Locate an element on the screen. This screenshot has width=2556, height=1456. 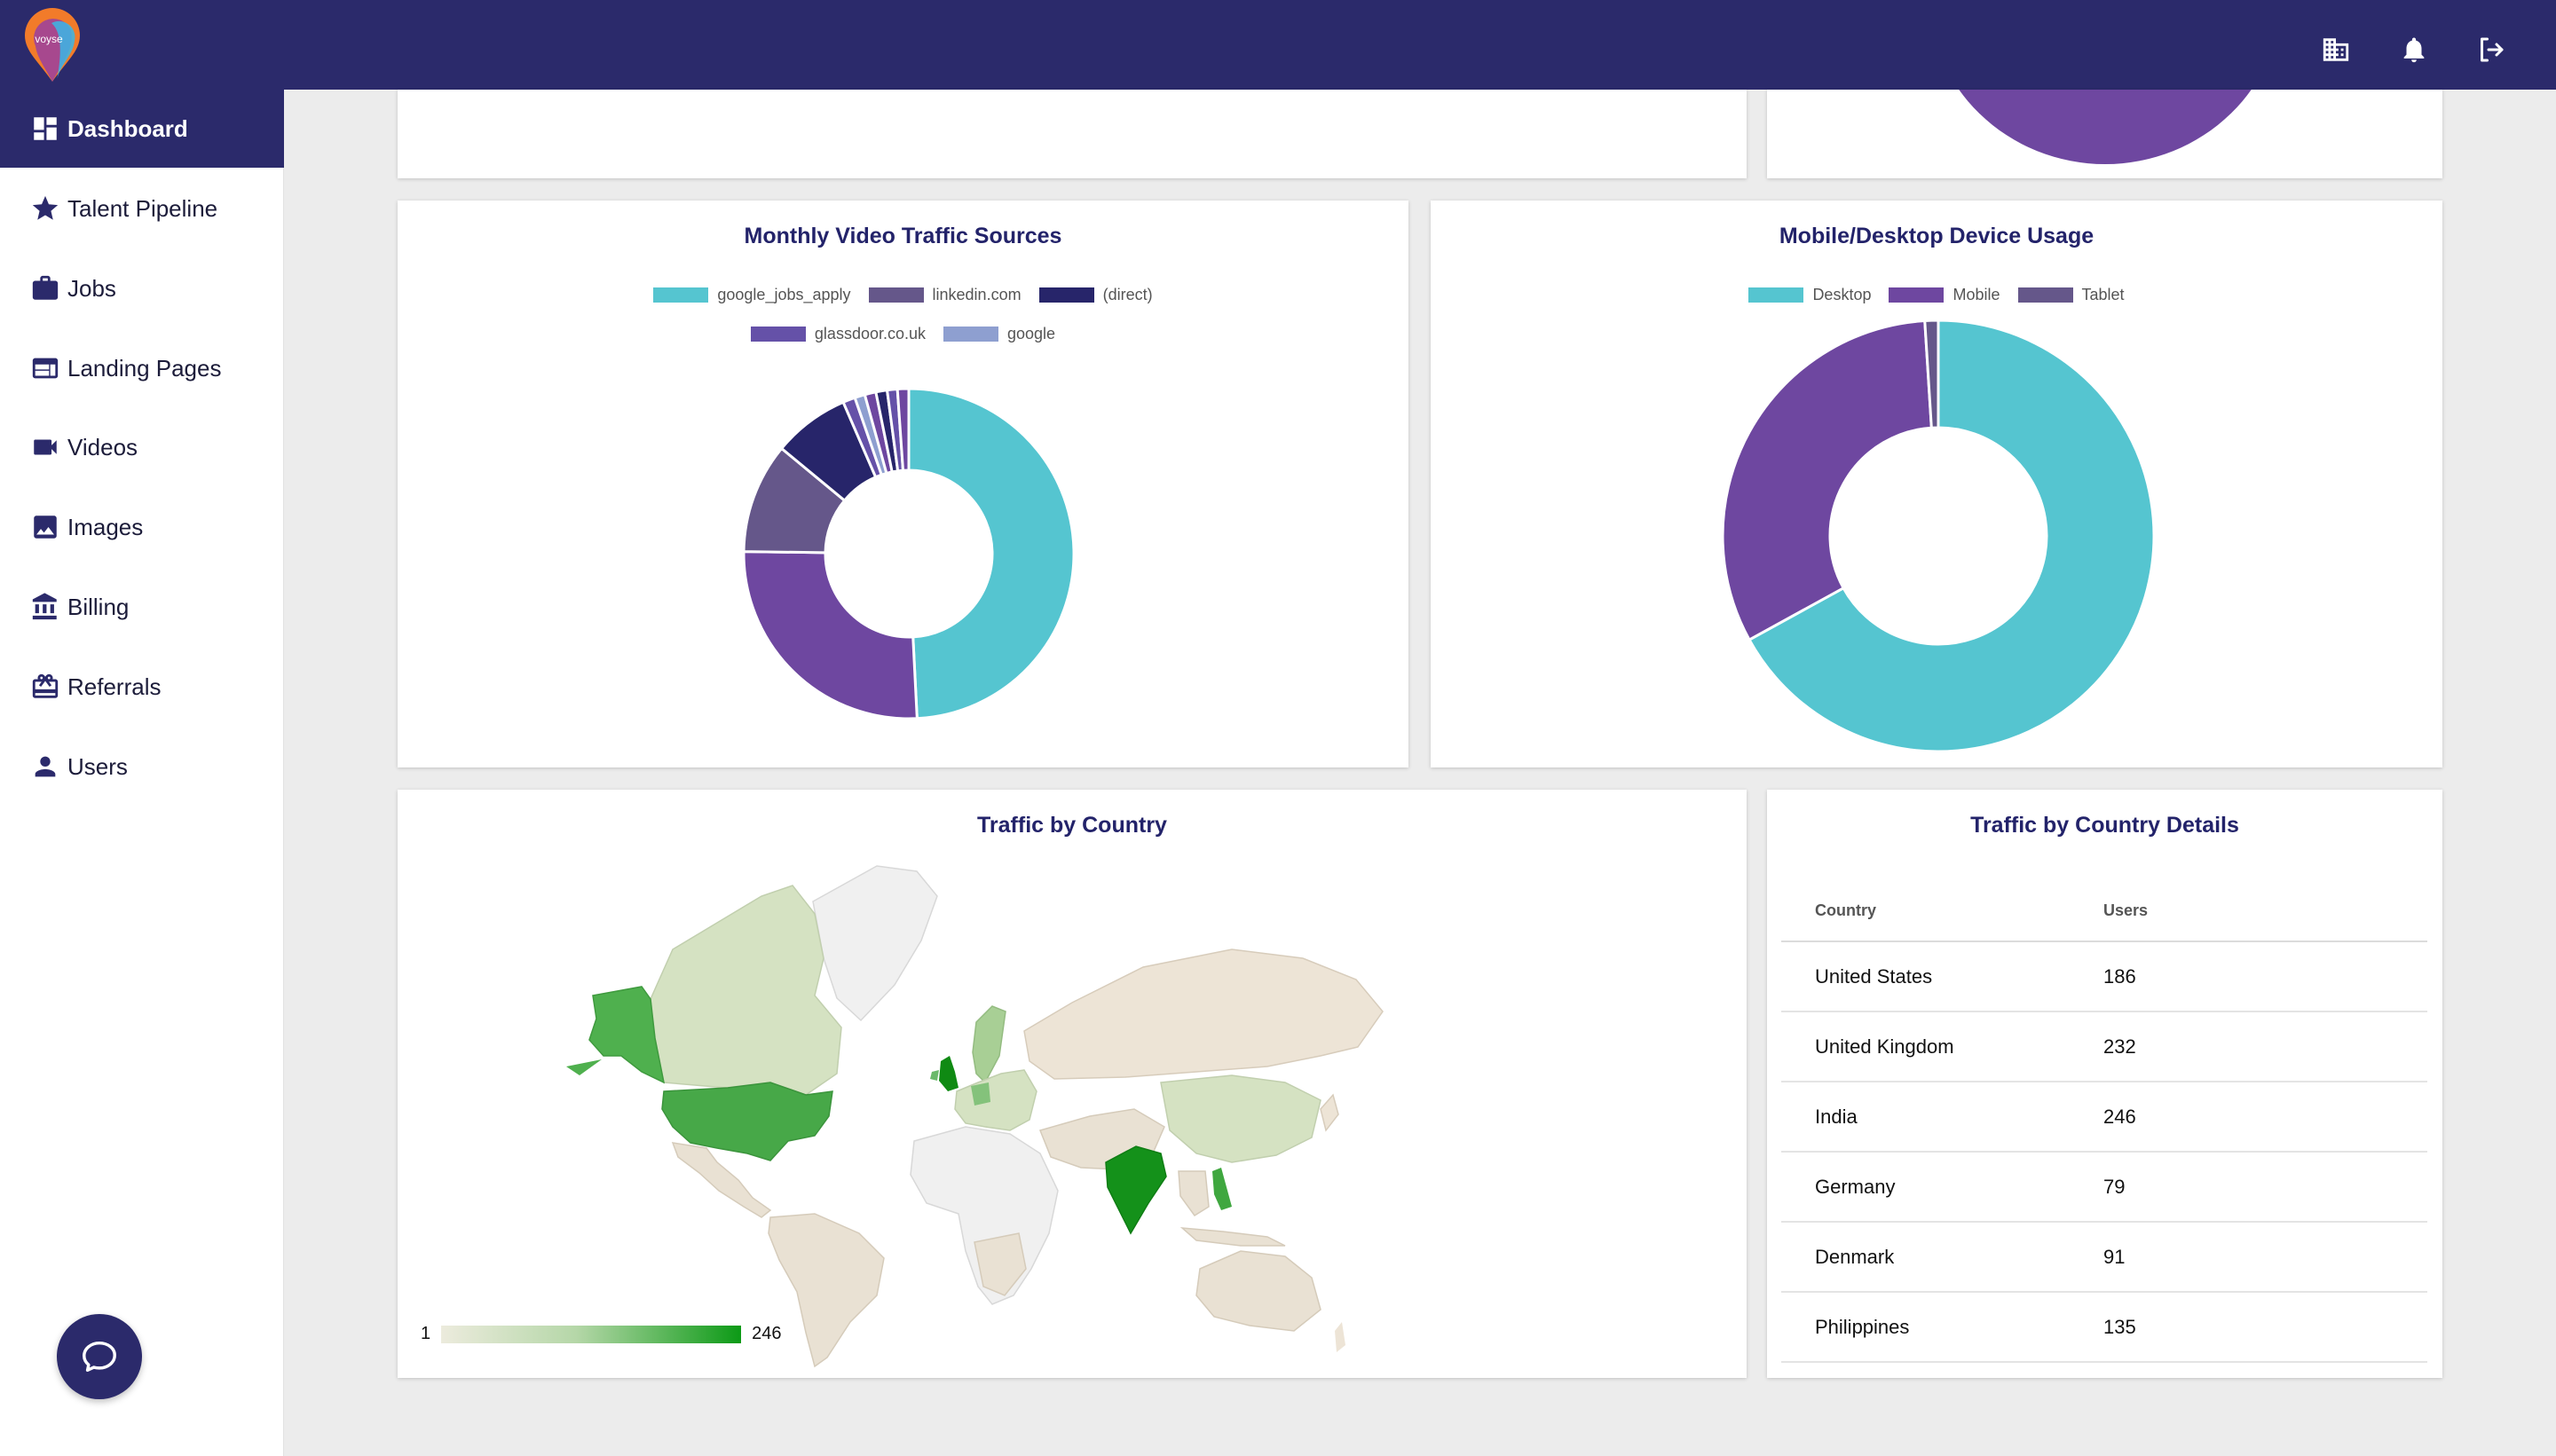
country-cell: Philippines is located at coordinates (1862, 1326).